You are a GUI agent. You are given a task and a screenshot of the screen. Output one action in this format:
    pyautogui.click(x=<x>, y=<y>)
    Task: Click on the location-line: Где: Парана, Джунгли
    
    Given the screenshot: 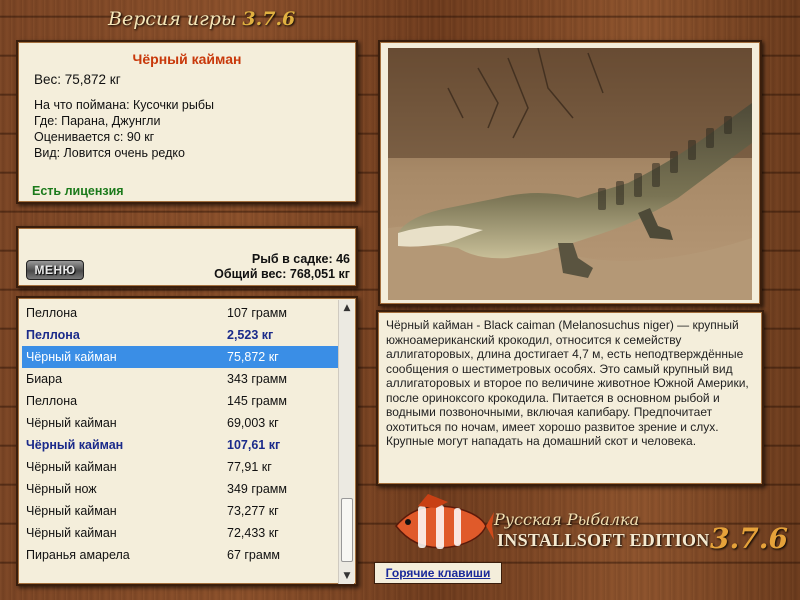 What is the action you would take?
    pyautogui.click(x=97, y=121)
    